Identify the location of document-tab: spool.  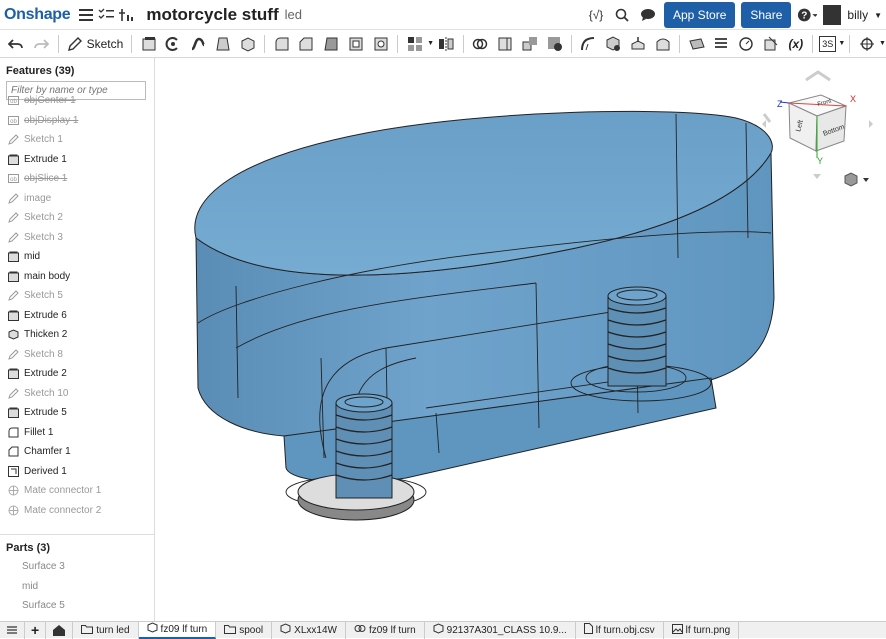
(244, 630).